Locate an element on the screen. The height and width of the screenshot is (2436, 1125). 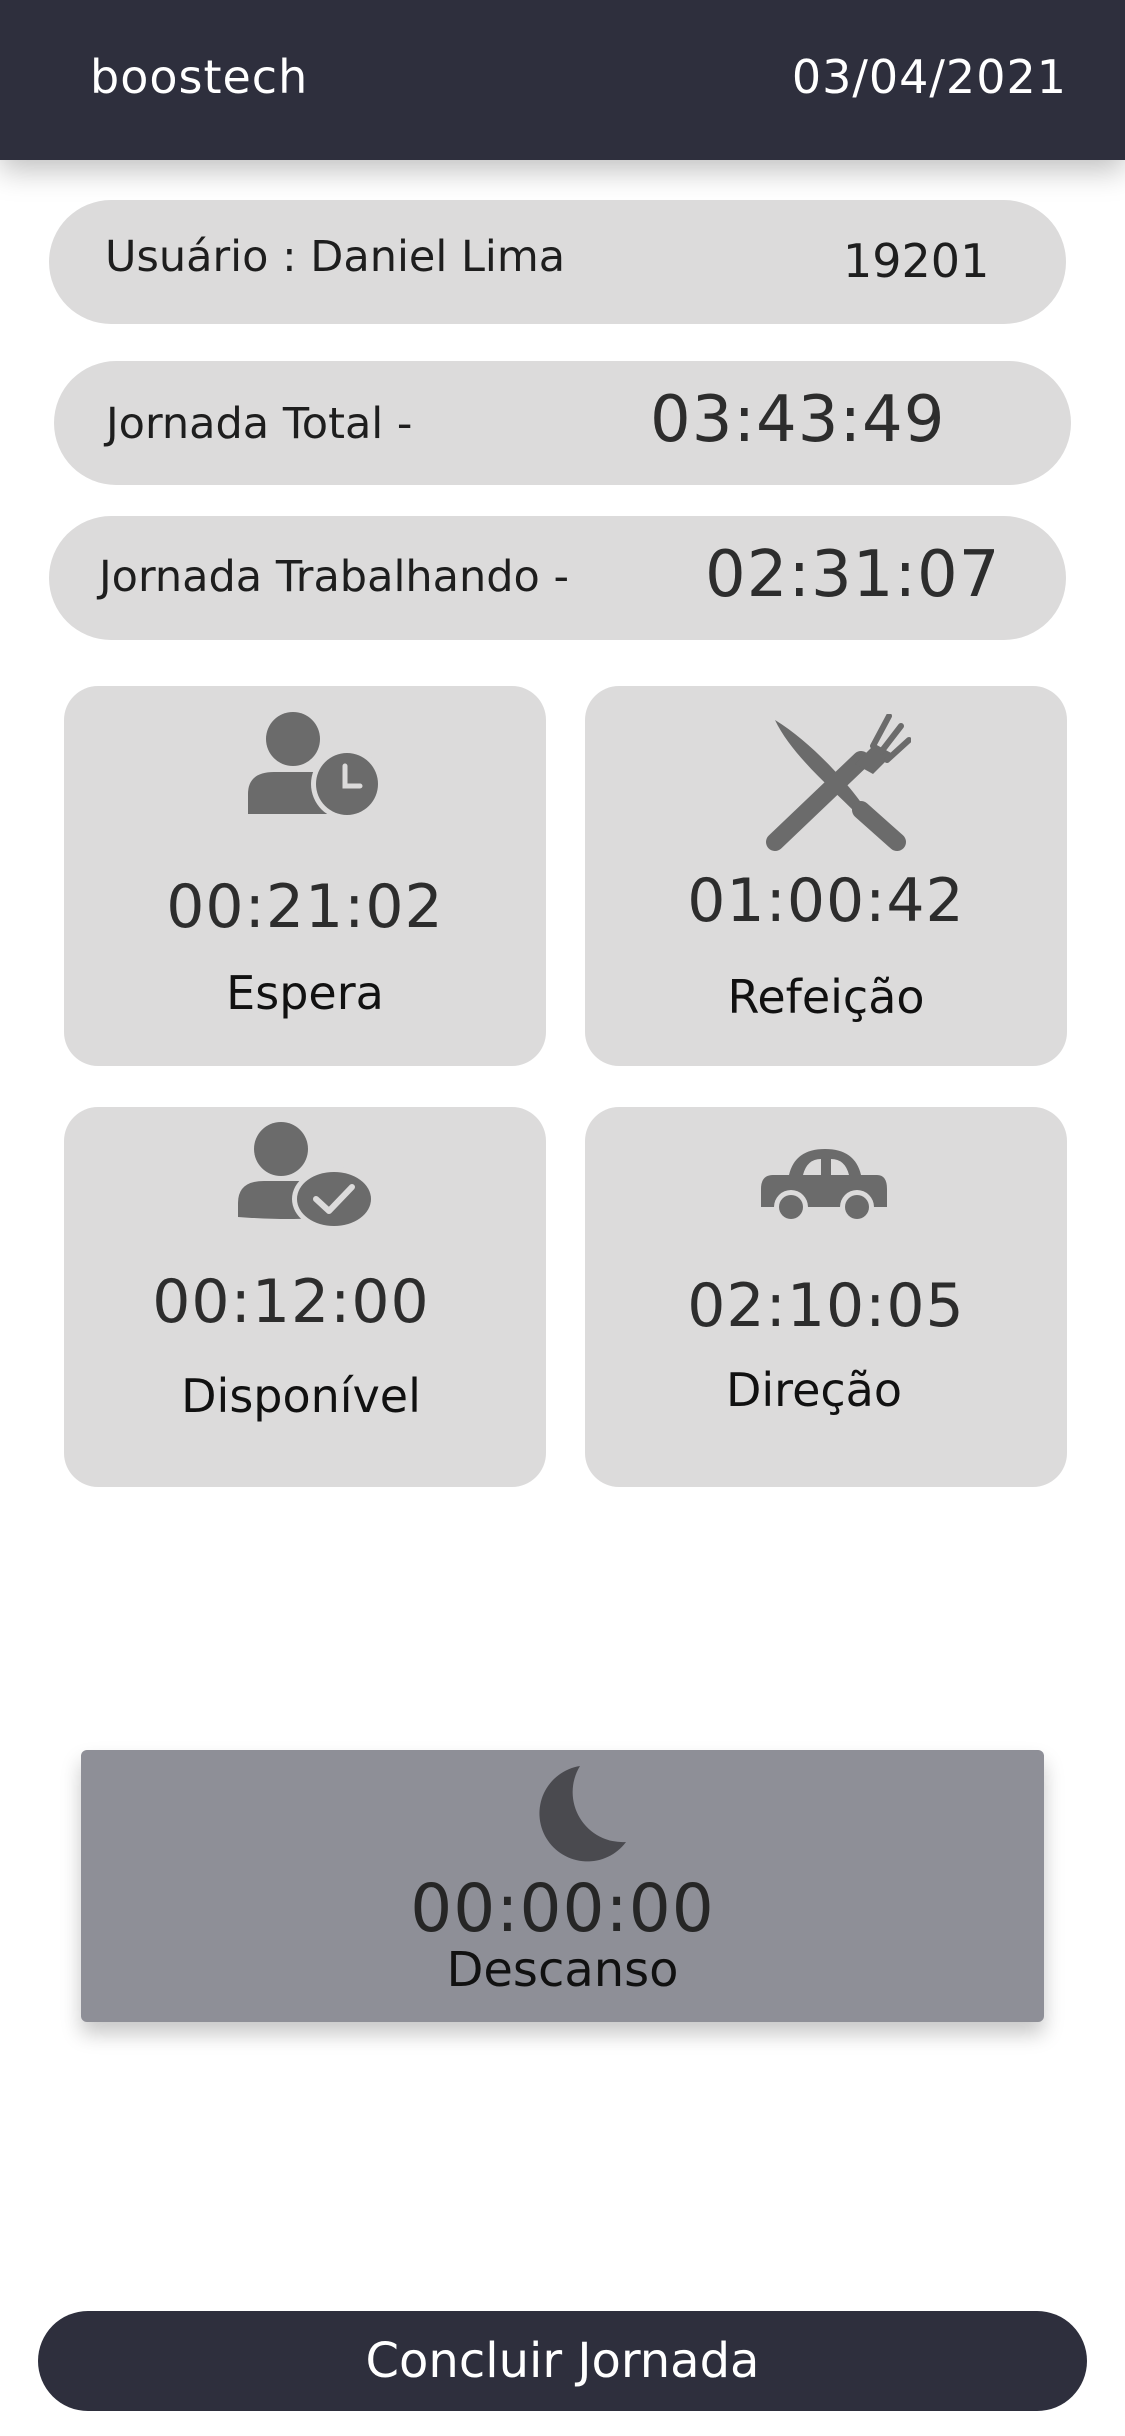
app-header: boostech 03/04/2021 is located at coordinates (562, 80).